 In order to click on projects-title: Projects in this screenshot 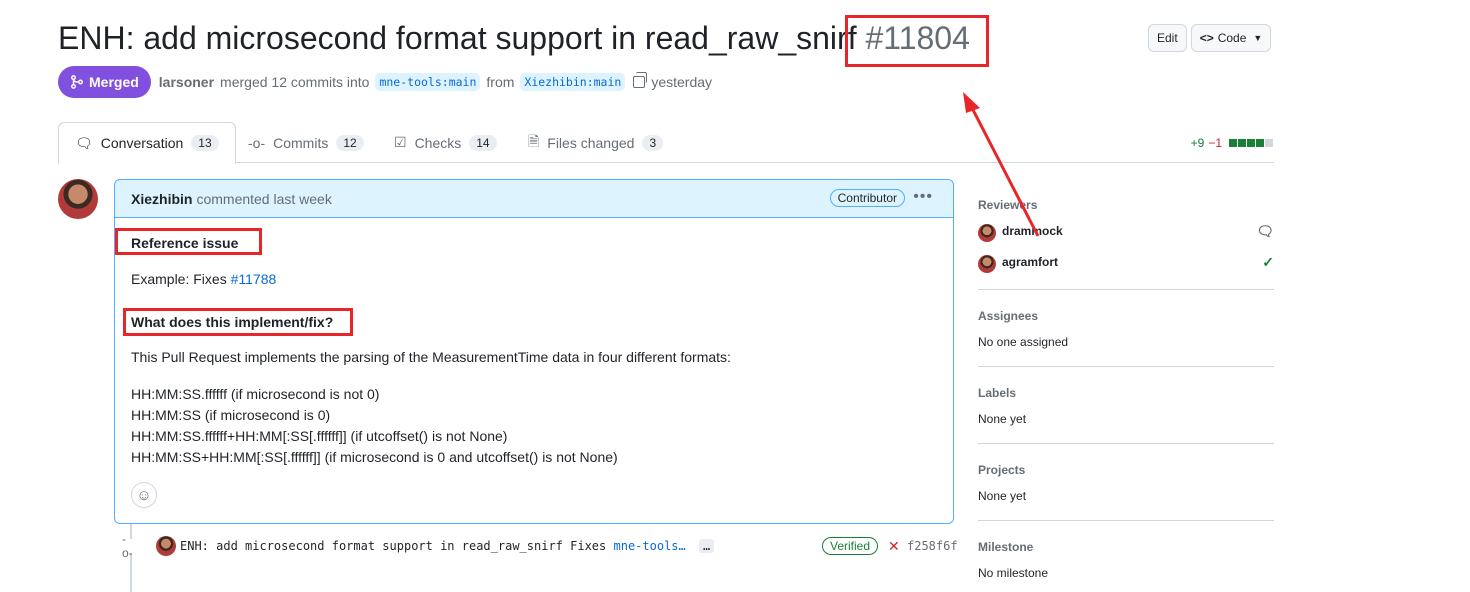, I will do `click(1126, 470)`.